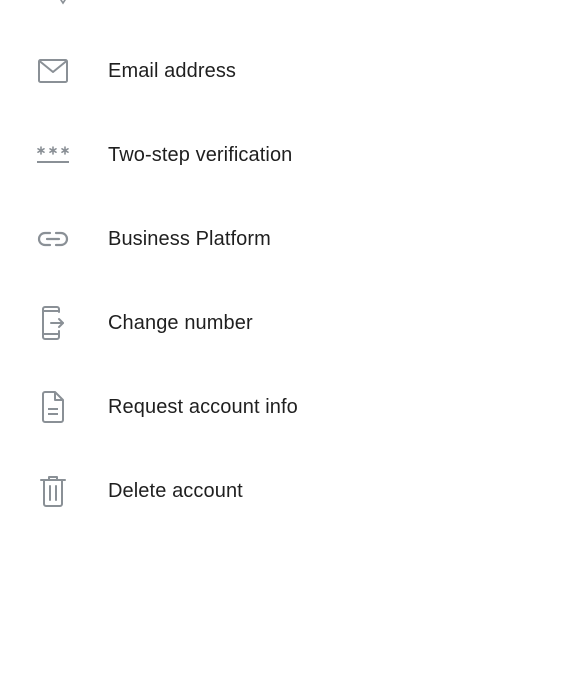 The height and width of the screenshot is (700, 570). I want to click on trash-icon, so click(53, 491).